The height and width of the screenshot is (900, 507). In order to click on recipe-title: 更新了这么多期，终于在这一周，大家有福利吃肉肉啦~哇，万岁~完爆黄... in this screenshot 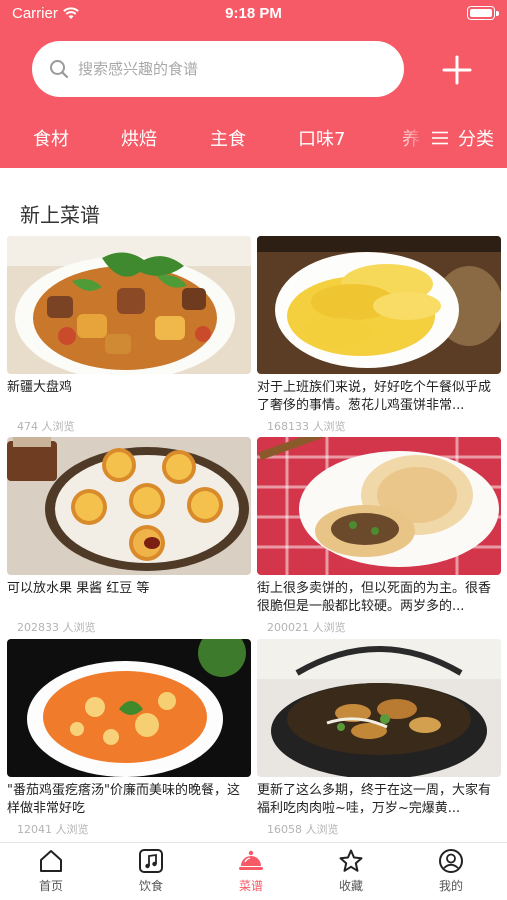, I will do `click(374, 799)`.